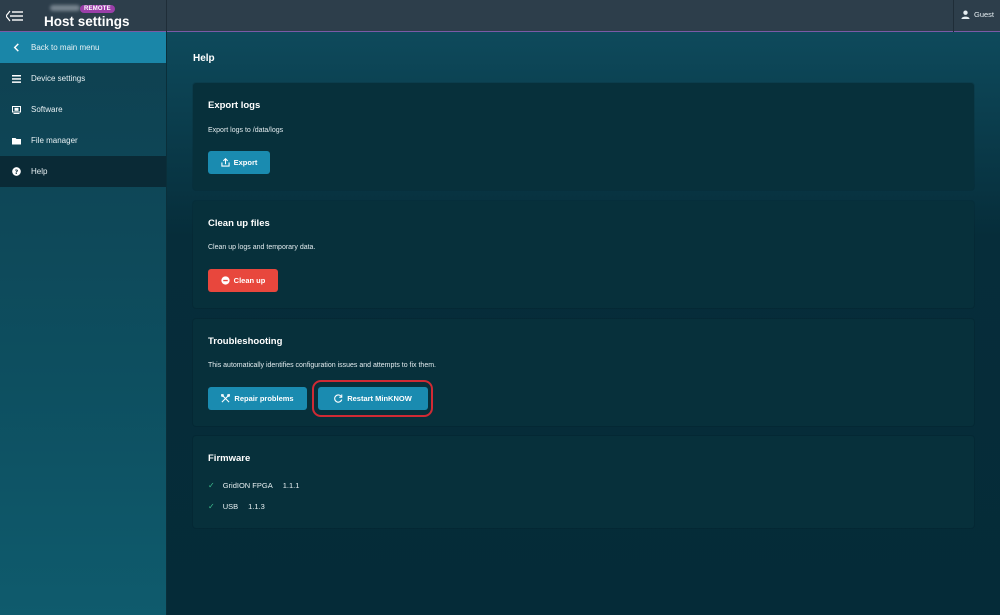 The height and width of the screenshot is (615, 1000). What do you see at coordinates (226, 398) in the screenshot?
I see `tools-icon` at bounding box center [226, 398].